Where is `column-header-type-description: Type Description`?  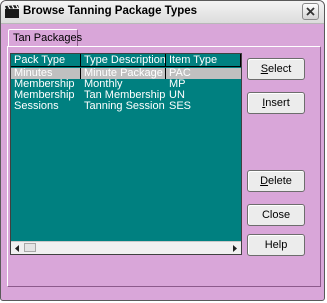
column-header-type-description: Type Description is located at coordinates (123, 60).